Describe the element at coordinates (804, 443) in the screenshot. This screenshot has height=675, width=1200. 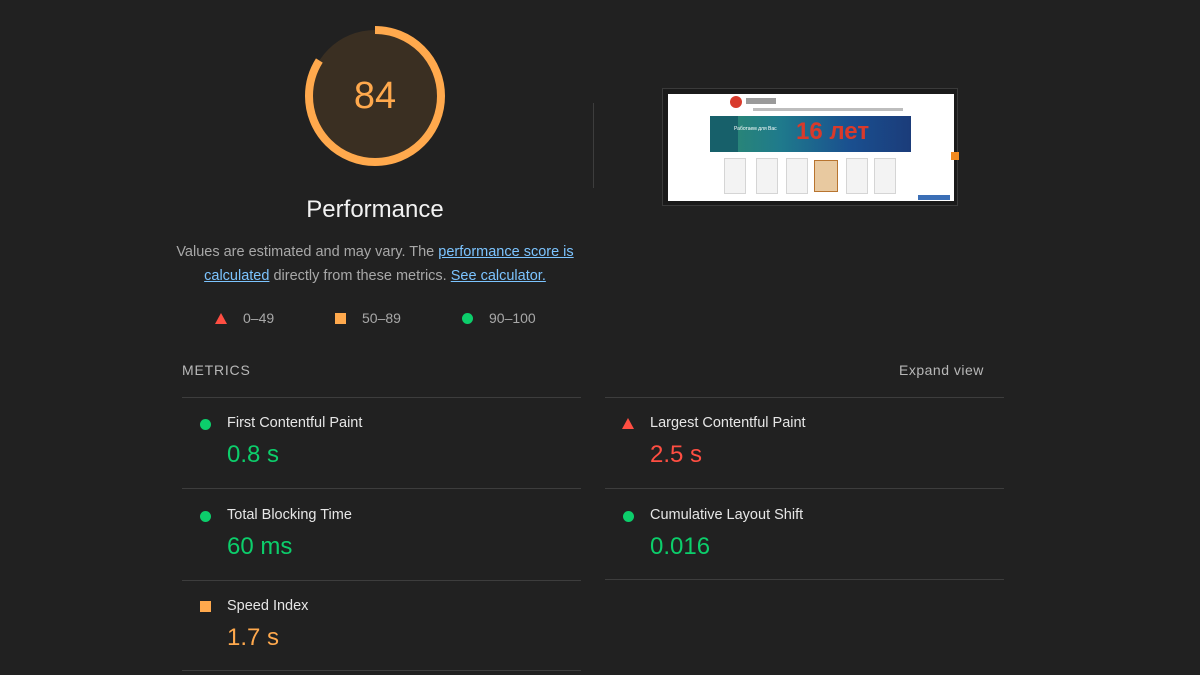
I see `metric-largest-contentful-paint: Largest Contentful Paint 2.5 s` at that location.